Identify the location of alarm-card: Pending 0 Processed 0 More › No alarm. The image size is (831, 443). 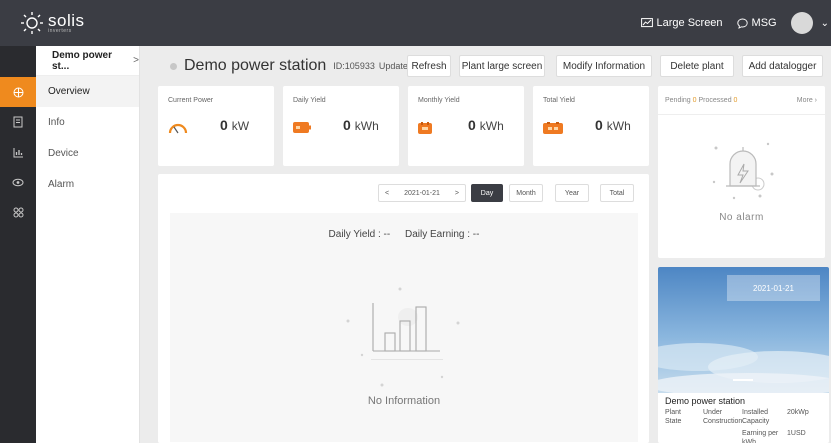
(741, 172).